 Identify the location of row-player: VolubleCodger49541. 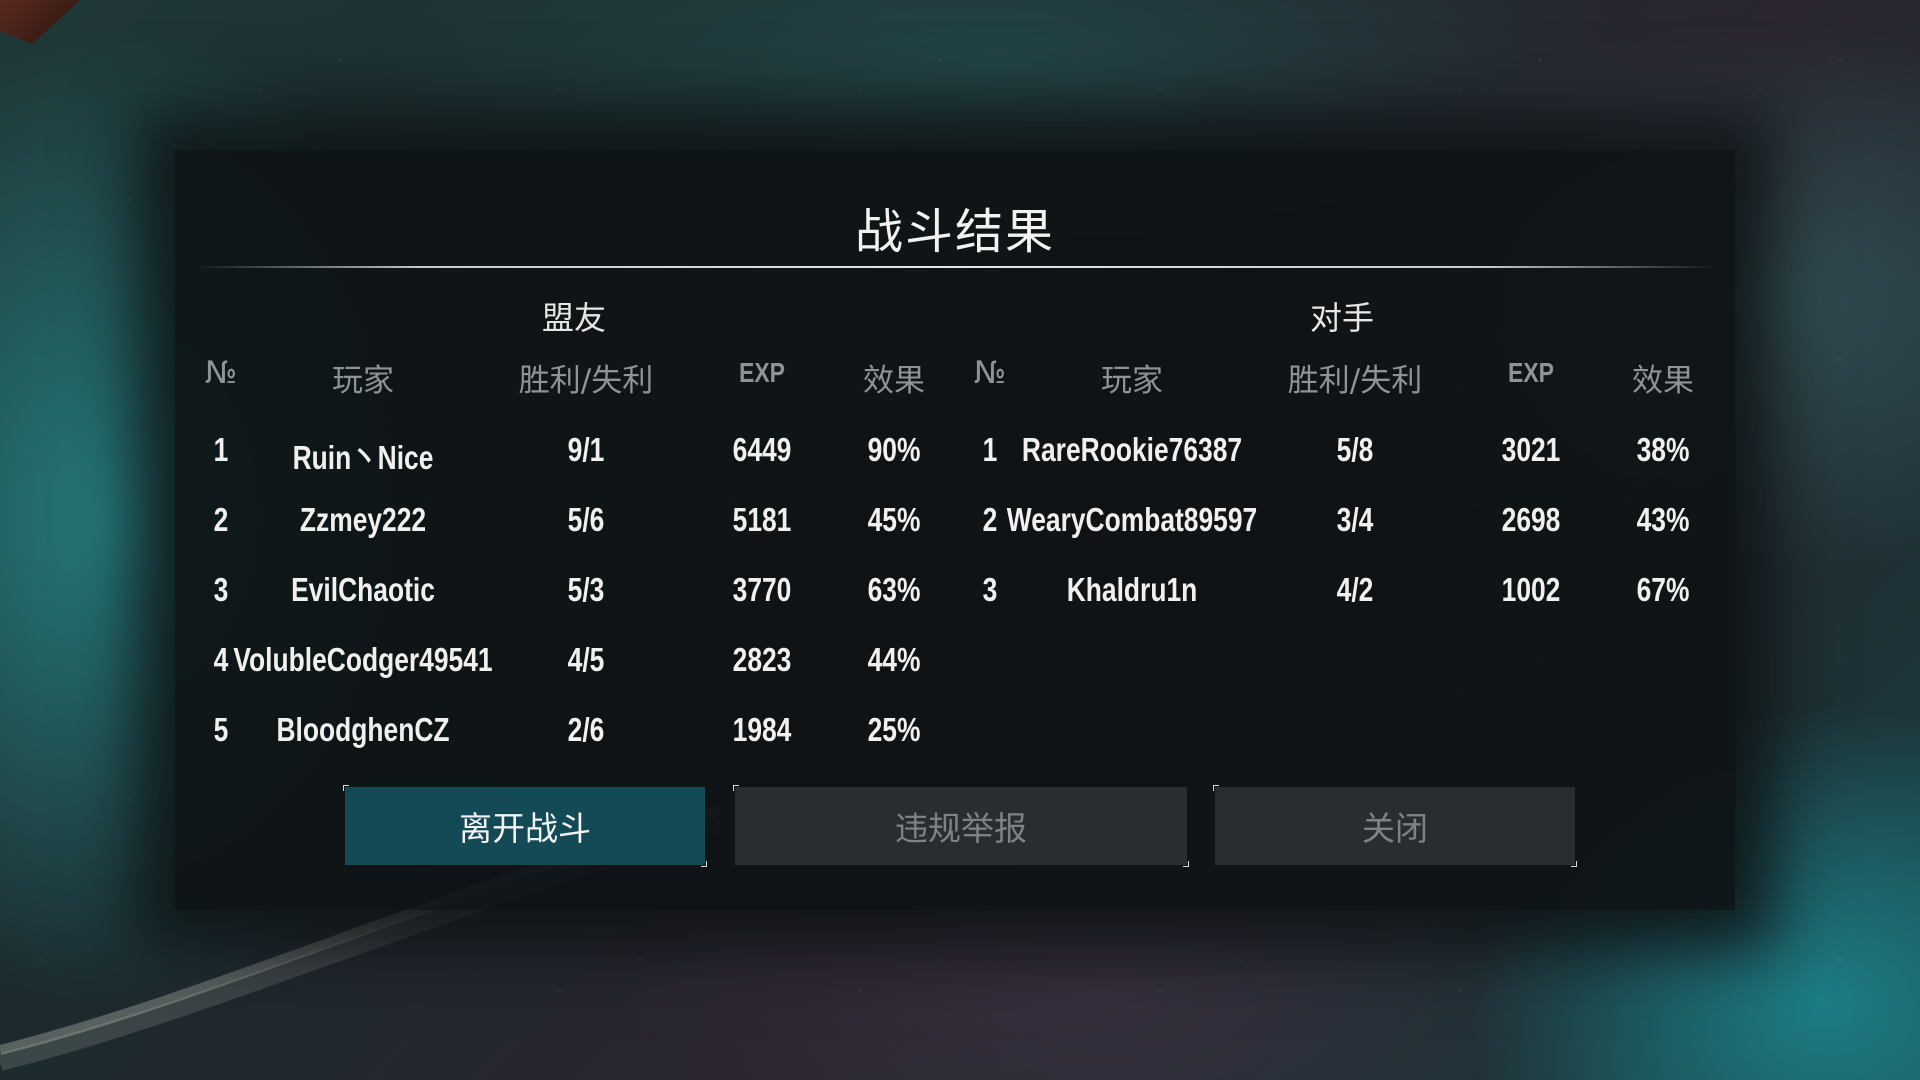
(363, 659).